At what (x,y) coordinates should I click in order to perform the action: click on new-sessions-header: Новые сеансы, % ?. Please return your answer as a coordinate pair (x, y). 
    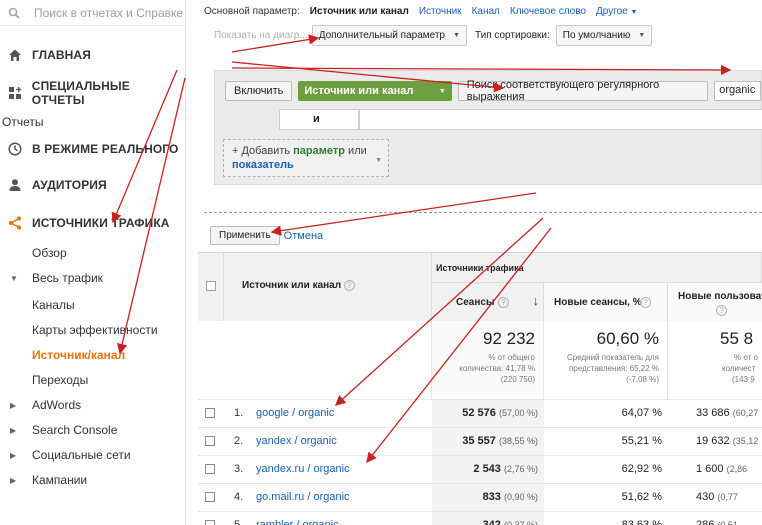
    Looking at the image, I should click on (606, 302).